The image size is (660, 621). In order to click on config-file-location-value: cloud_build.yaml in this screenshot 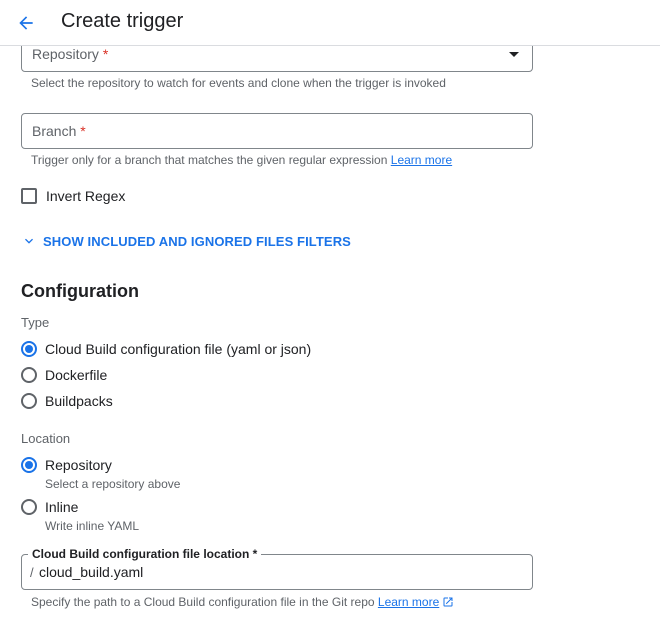, I will do `click(91, 572)`.